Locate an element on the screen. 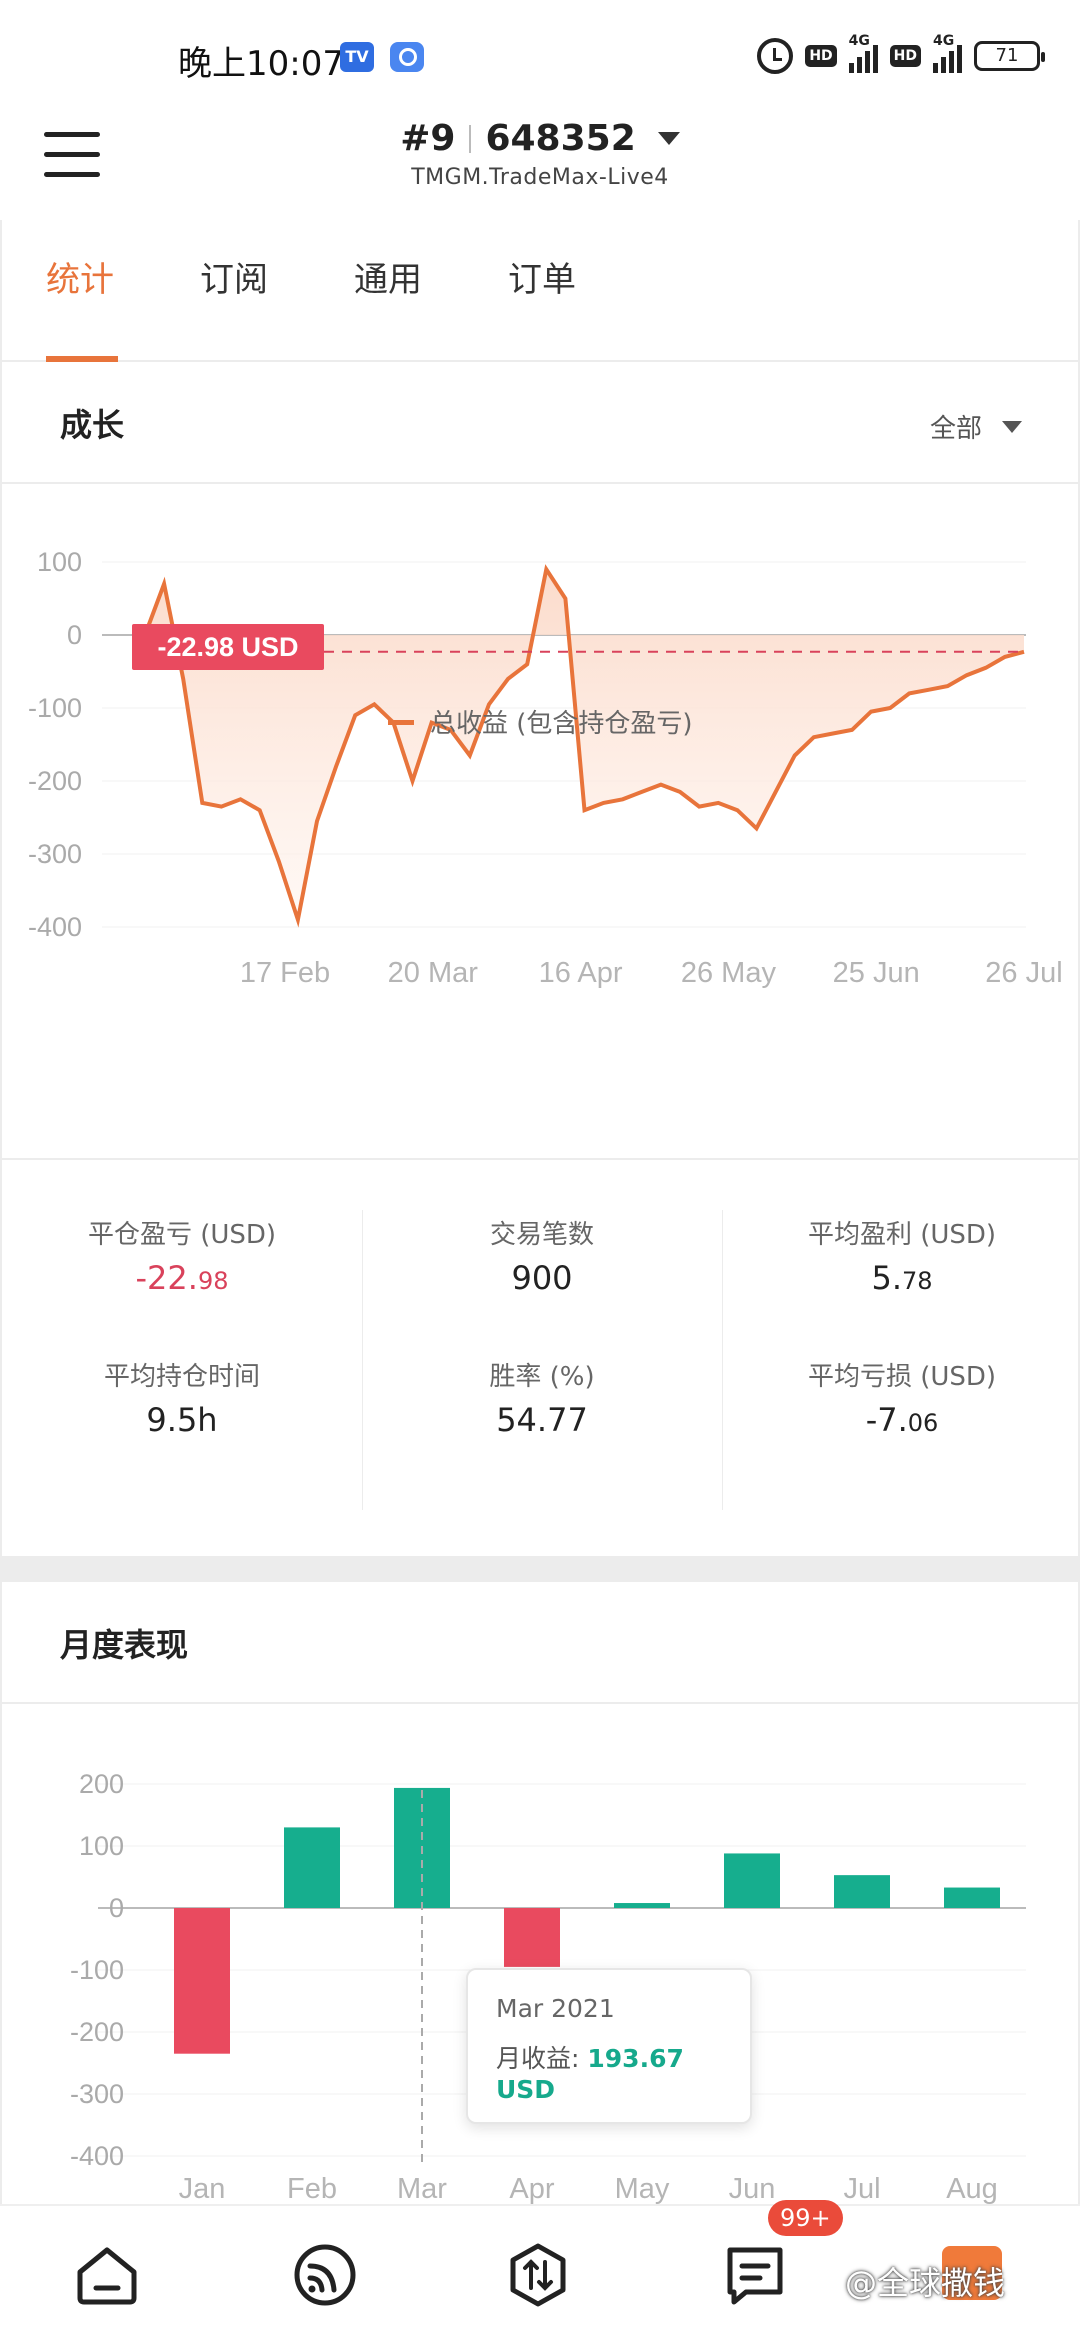  x-tick-label: 17 Feb is located at coordinates (285, 973).